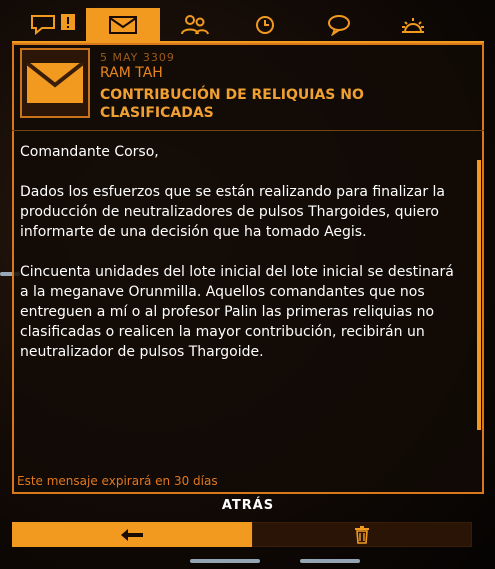 The width and height of the screenshot is (495, 569). I want to click on gear-icon, so click(413, 25).